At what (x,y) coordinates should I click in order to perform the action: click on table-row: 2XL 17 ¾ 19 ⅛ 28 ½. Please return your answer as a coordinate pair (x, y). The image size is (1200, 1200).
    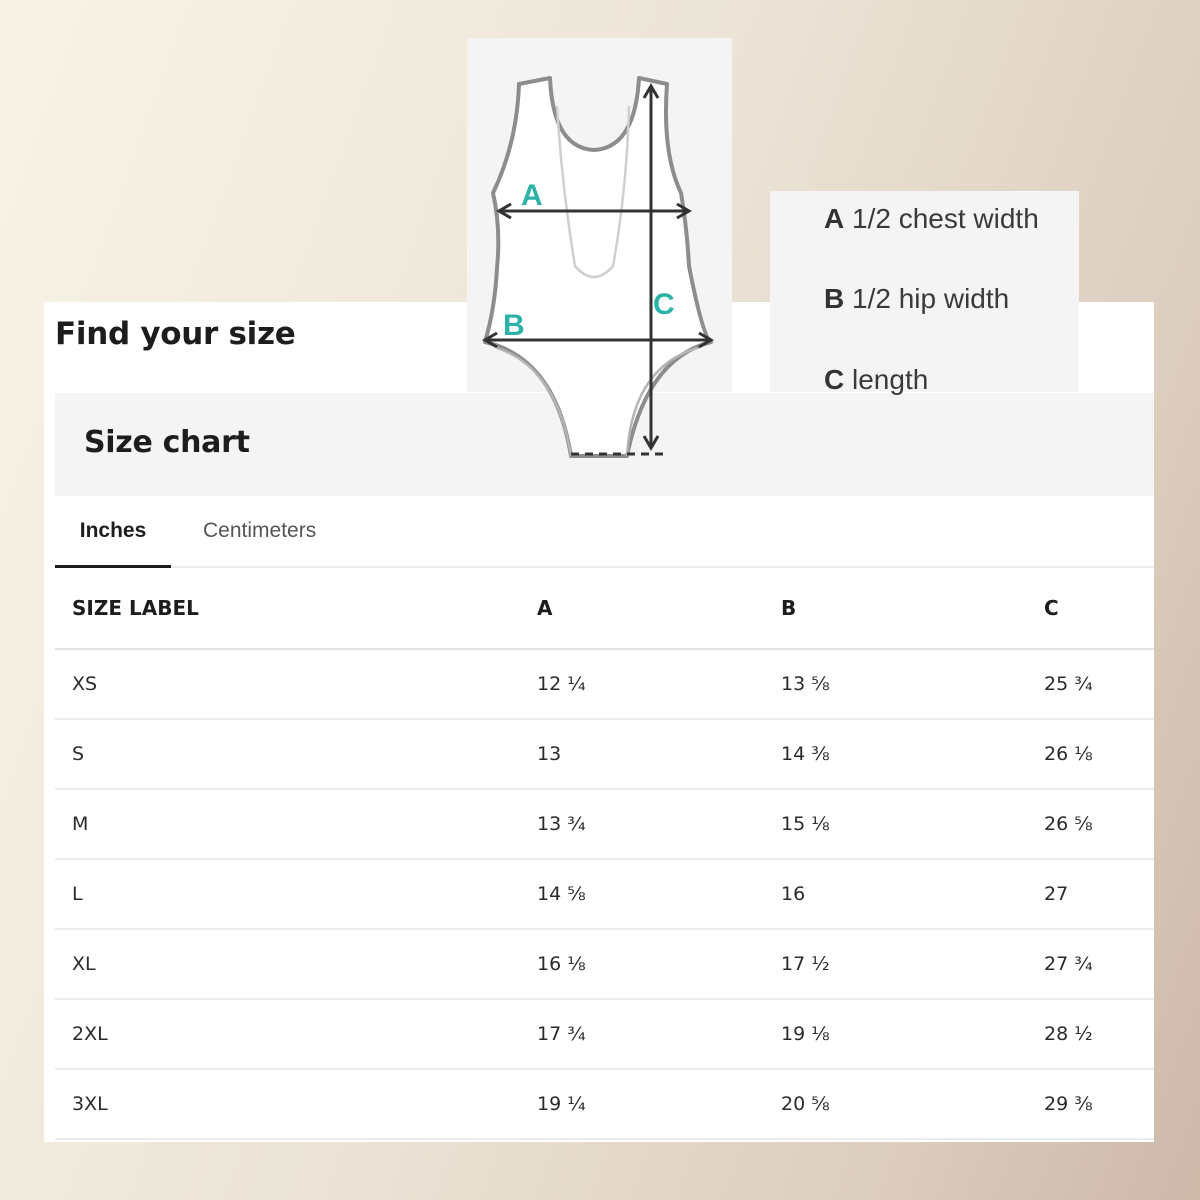
    Looking at the image, I should click on (604, 1034).